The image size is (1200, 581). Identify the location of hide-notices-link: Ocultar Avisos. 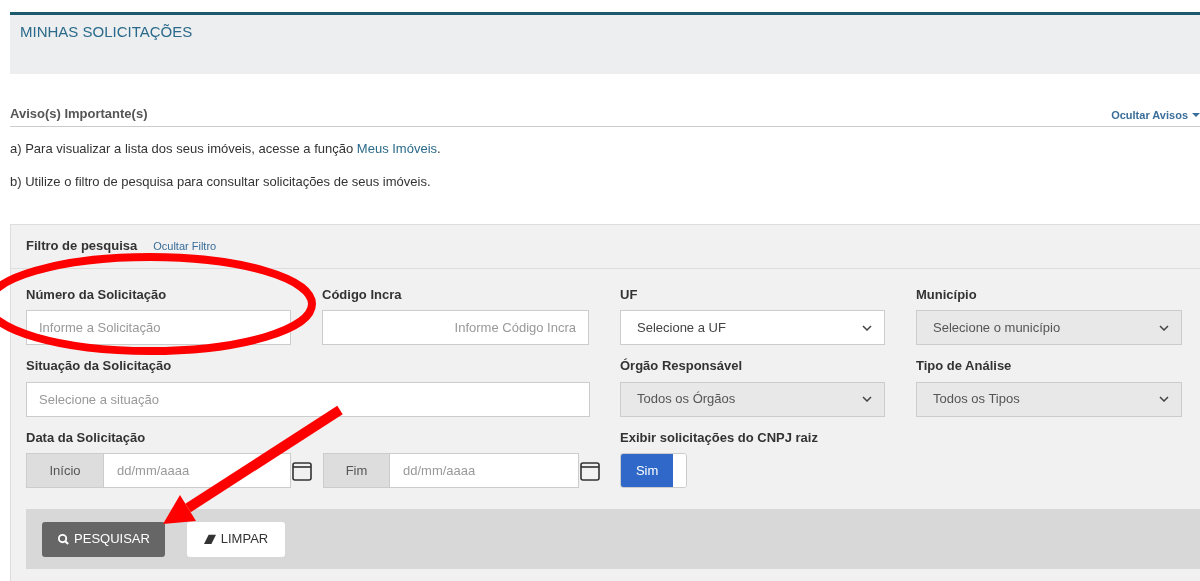
(1155, 115).